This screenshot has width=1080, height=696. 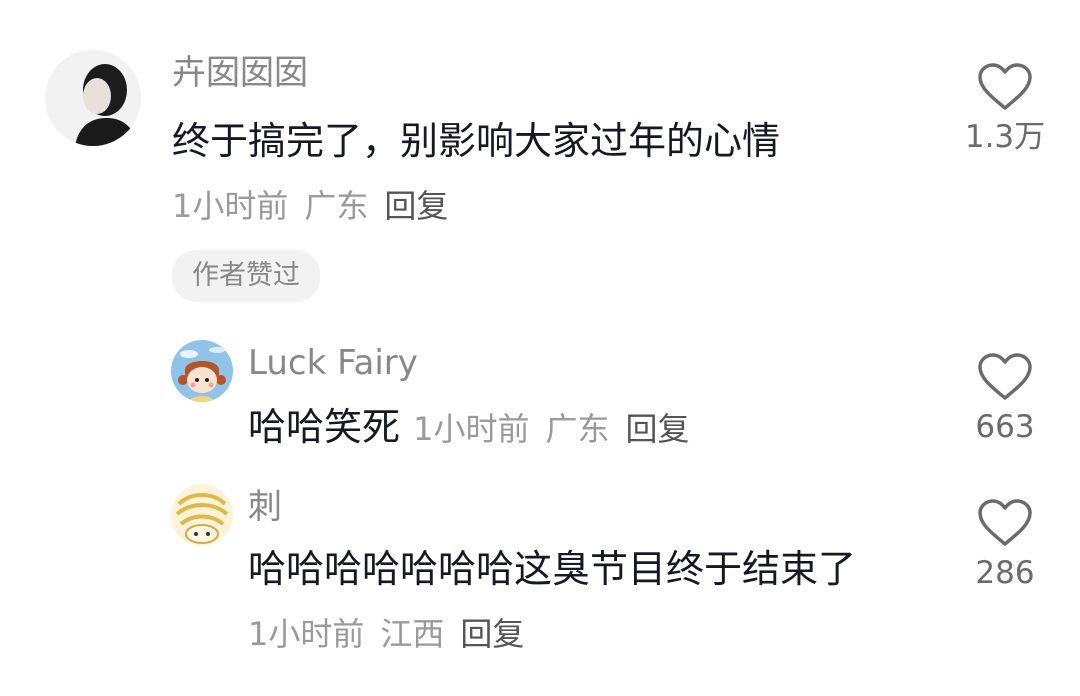 What do you see at coordinates (1005, 427) in the screenshot?
I see `like-count: 663` at bounding box center [1005, 427].